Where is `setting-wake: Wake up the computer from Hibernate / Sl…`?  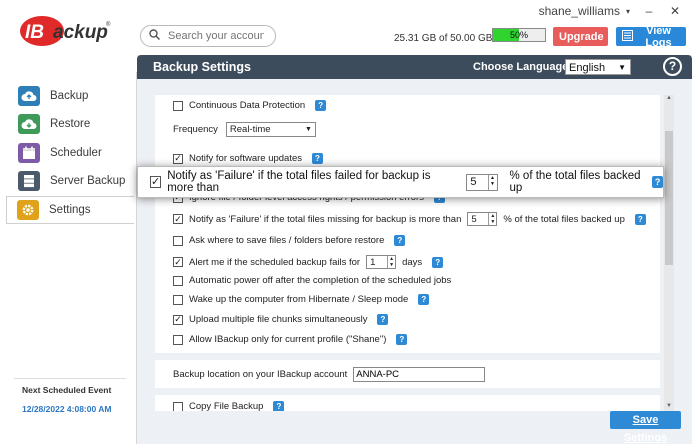
setting-wake: Wake up the computer from Hibernate / Sl… is located at coordinates (301, 299).